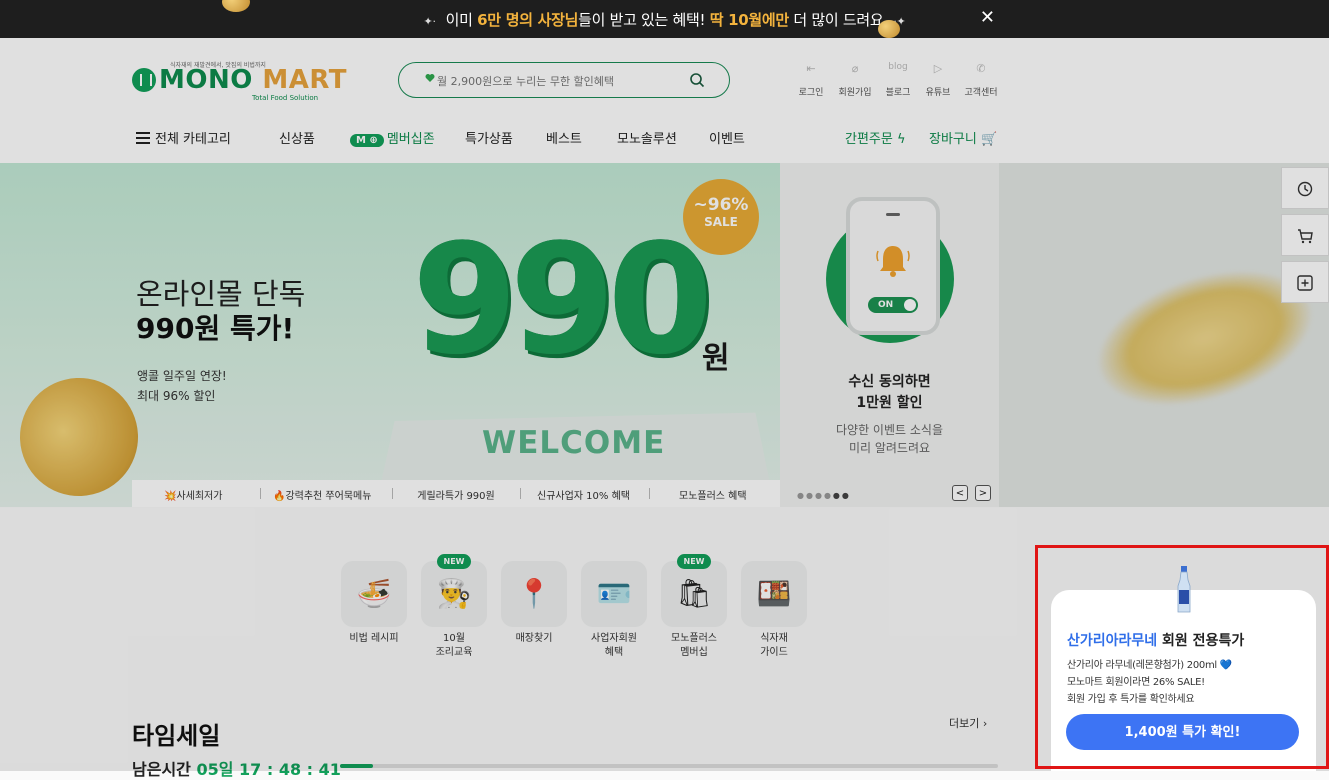 This screenshot has width=1329, height=780. Describe the element at coordinates (367, 140) in the screenshot. I see `membership-badge-icon: M ⊕` at that location.